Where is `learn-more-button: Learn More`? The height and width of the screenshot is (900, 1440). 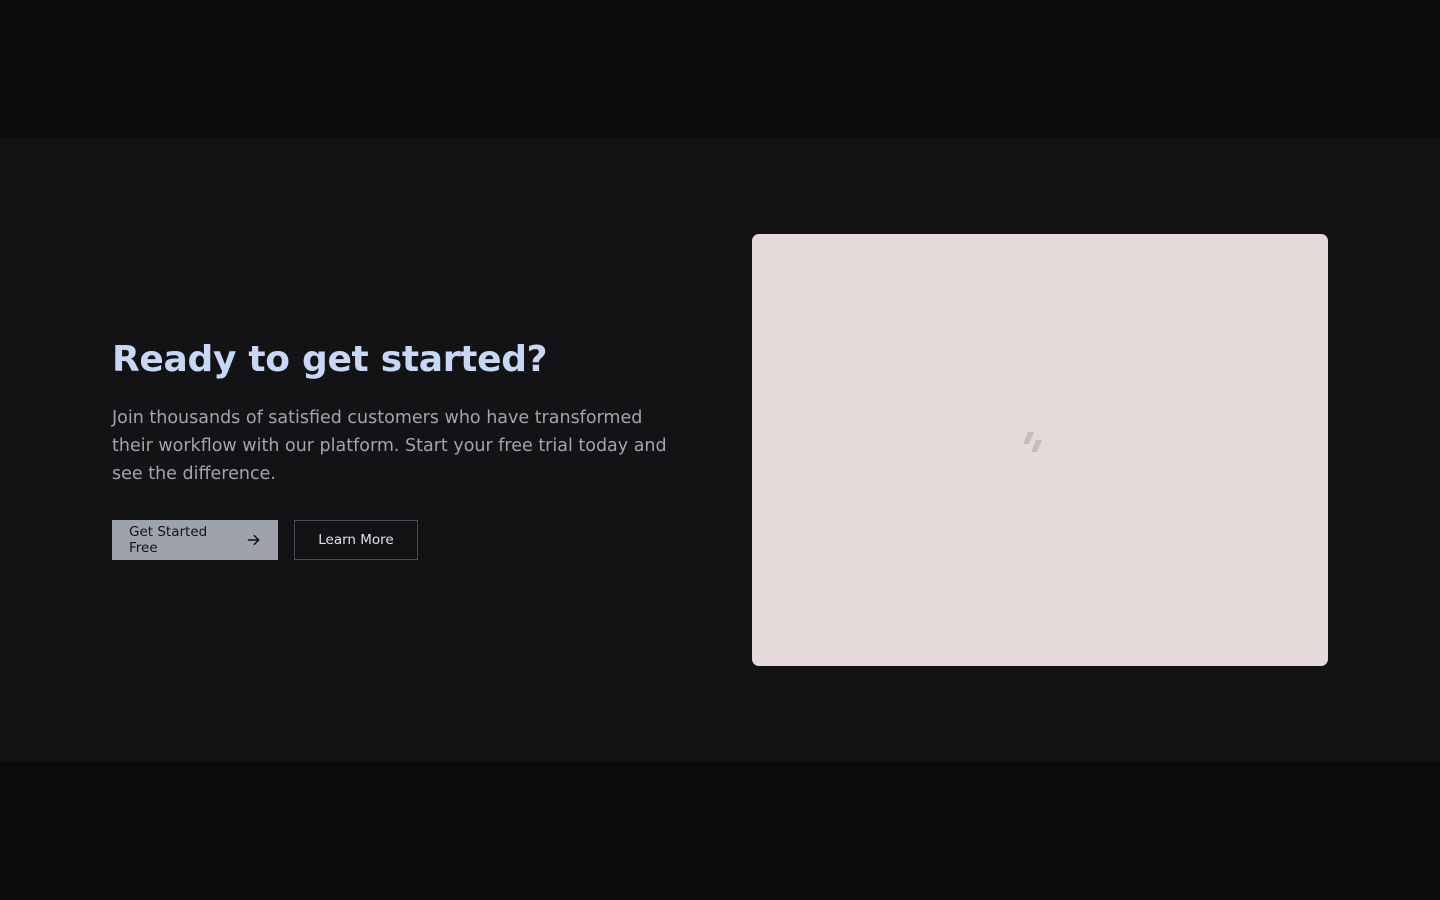 learn-more-button: Learn More is located at coordinates (356, 540).